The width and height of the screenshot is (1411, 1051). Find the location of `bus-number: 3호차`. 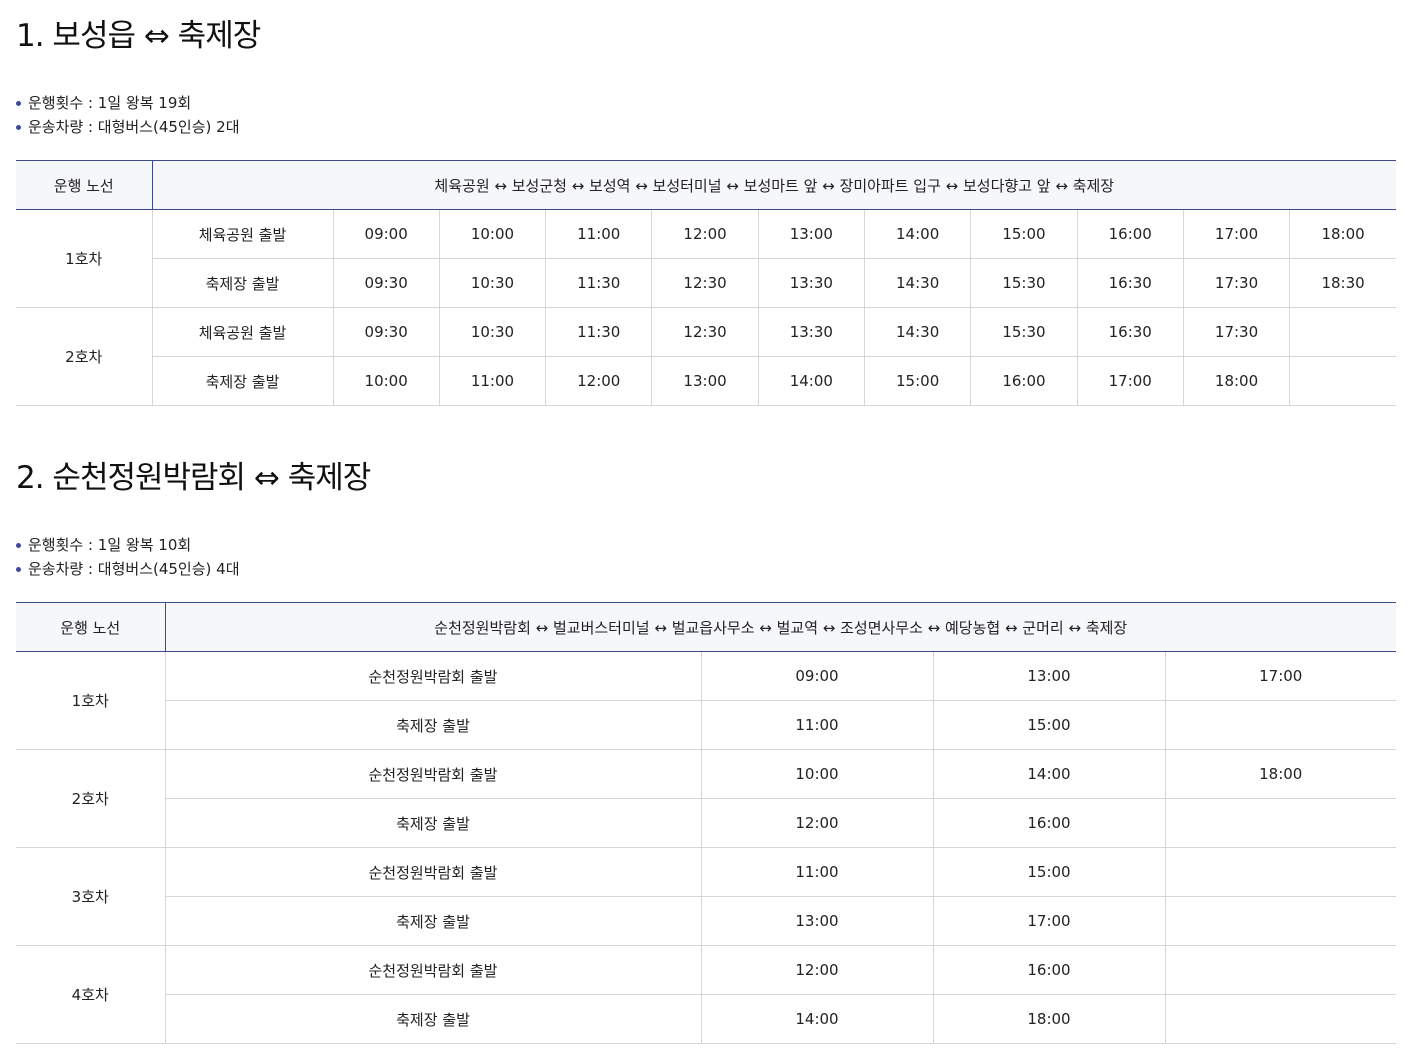

bus-number: 3호차 is located at coordinates (91, 896).